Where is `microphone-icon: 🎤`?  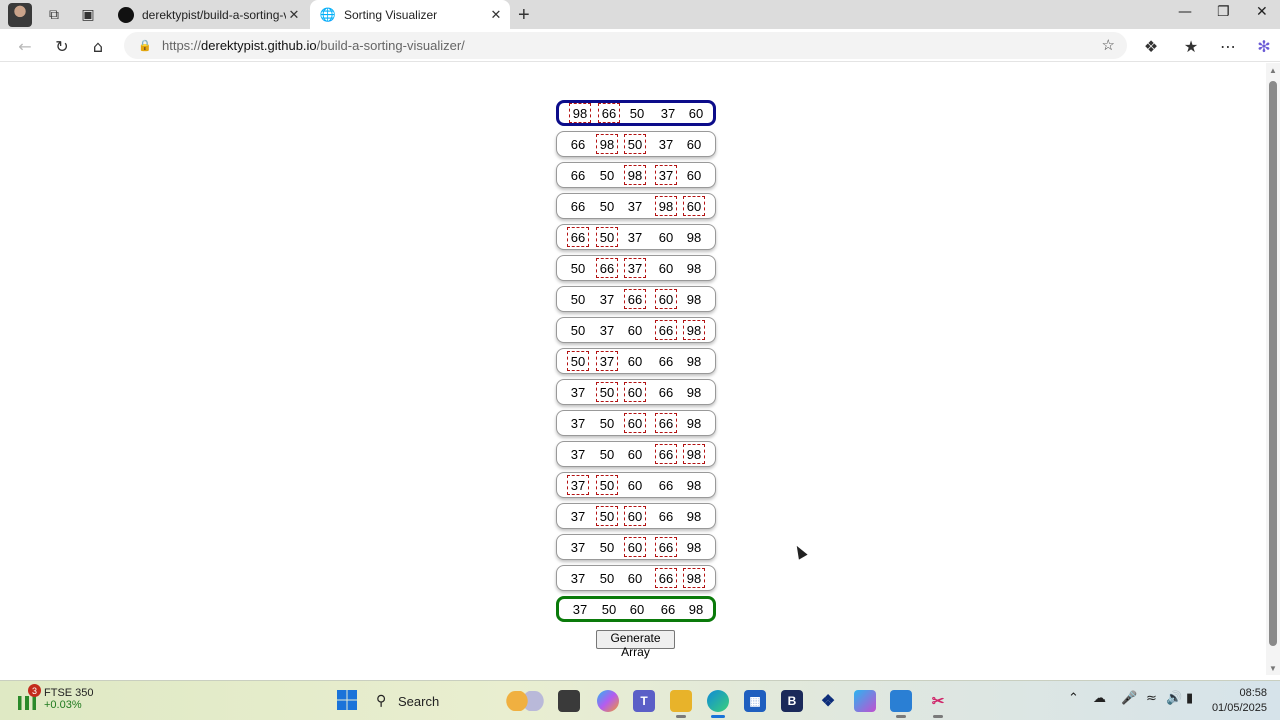 microphone-icon: 🎤 is located at coordinates (1129, 698).